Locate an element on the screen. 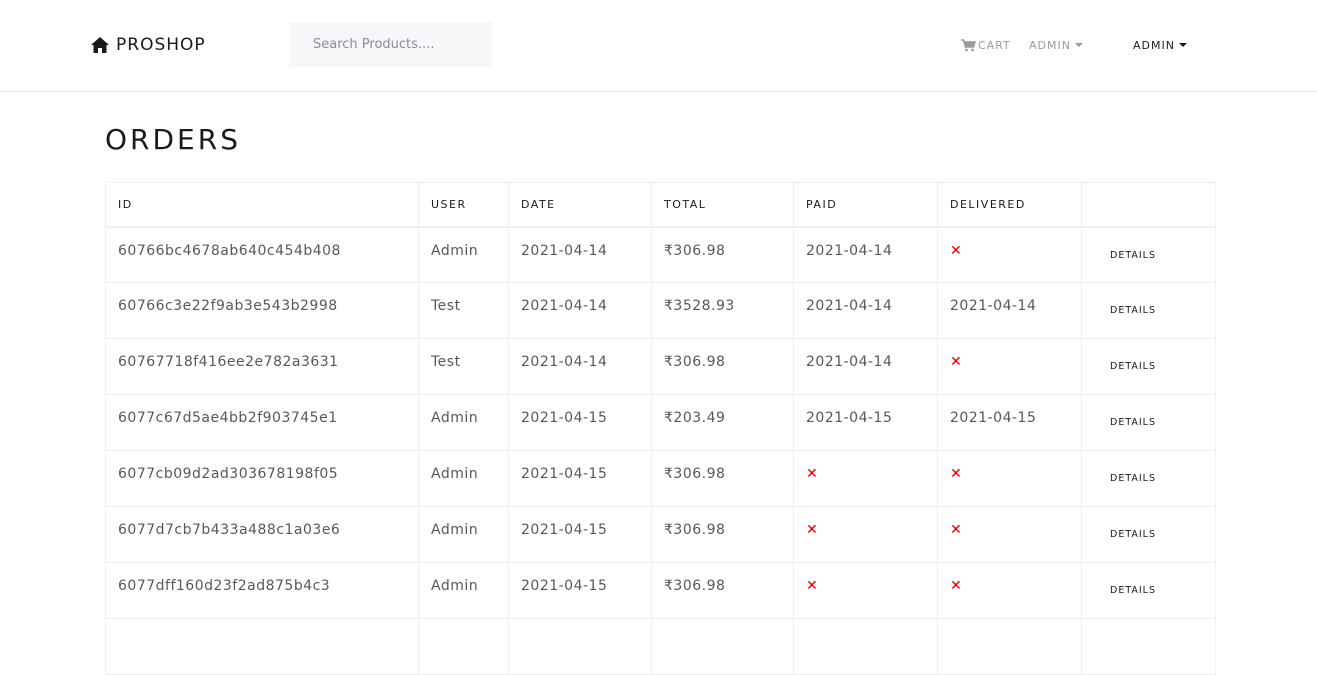  page-title: ORDERS is located at coordinates (173, 139).